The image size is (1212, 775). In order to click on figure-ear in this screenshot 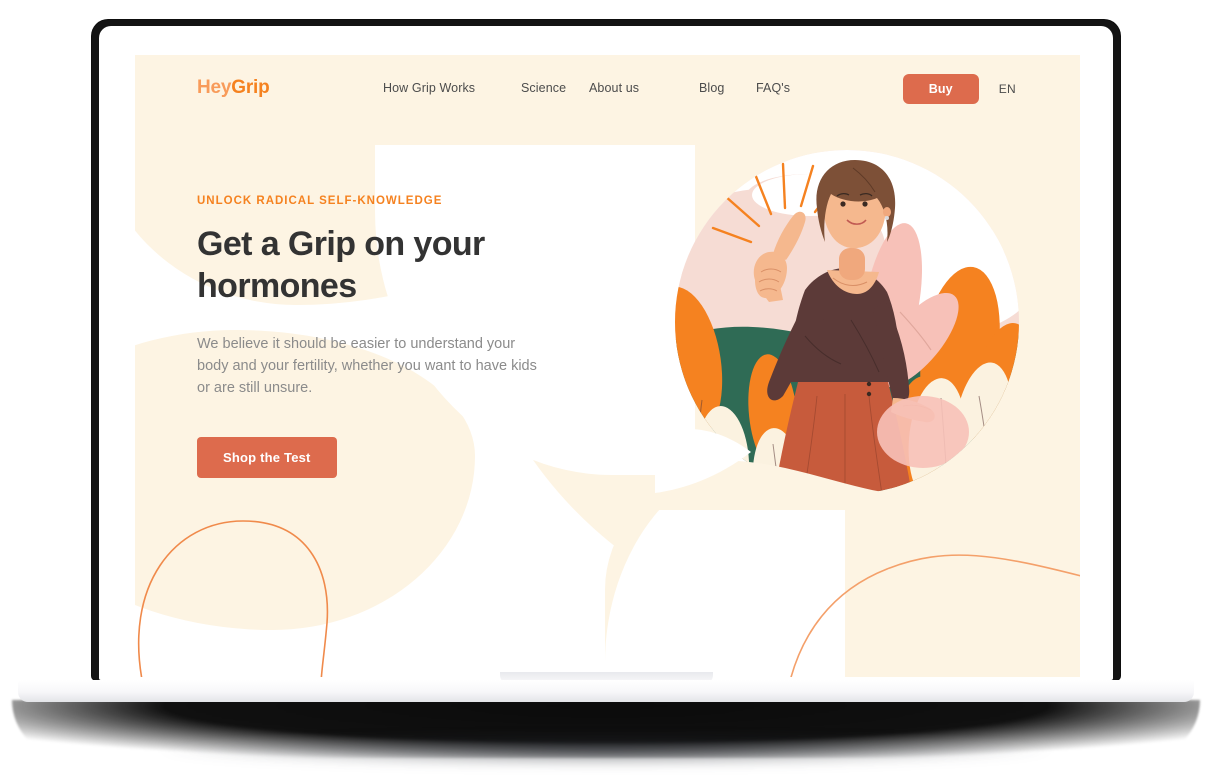, I will do `click(887, 212)`.